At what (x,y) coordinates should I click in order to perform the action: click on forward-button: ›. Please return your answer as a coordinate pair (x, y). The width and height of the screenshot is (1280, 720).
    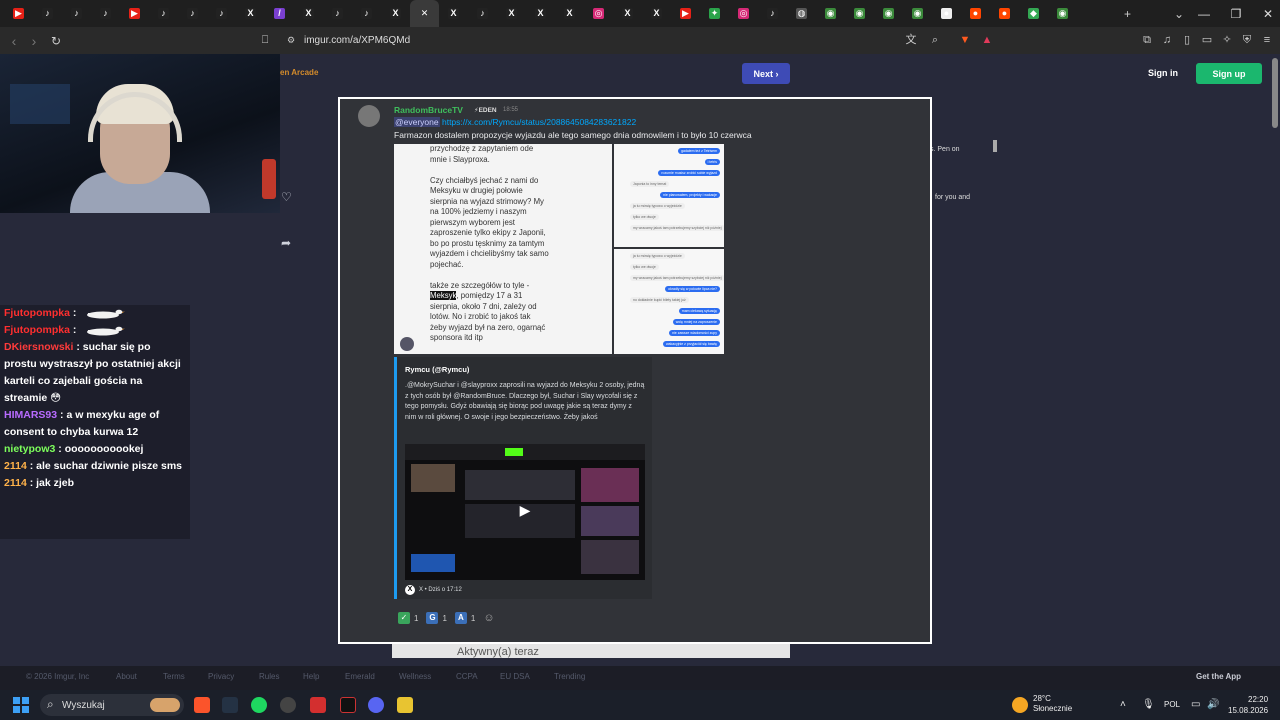
    Looking at the image, I should click on (34, 41).